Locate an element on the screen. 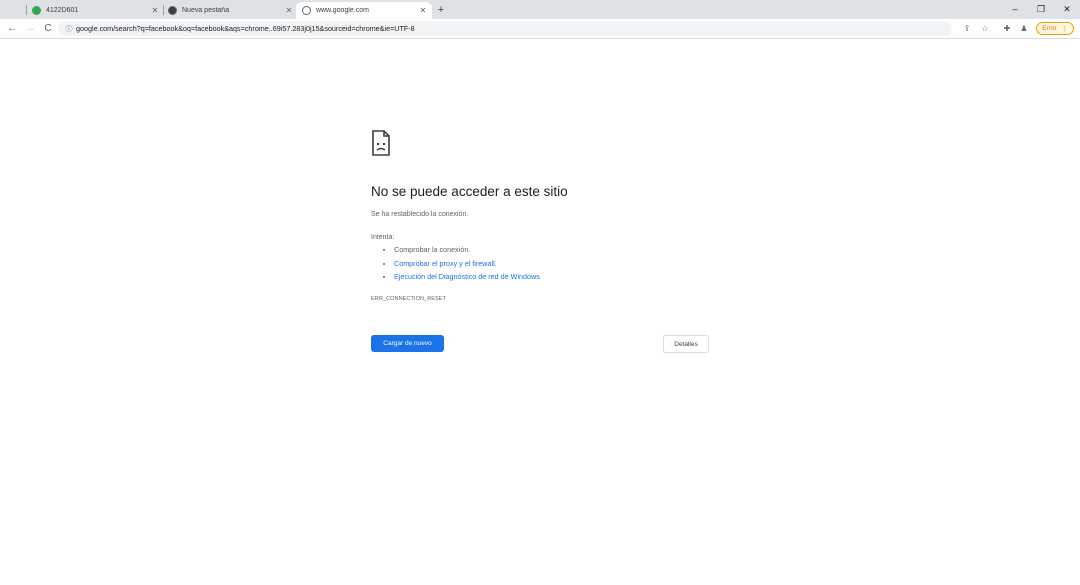 The height and width of the screenshot is (585, 1080). page-title: No se puede acceder a este sitio is located at coordinates (469, 191).